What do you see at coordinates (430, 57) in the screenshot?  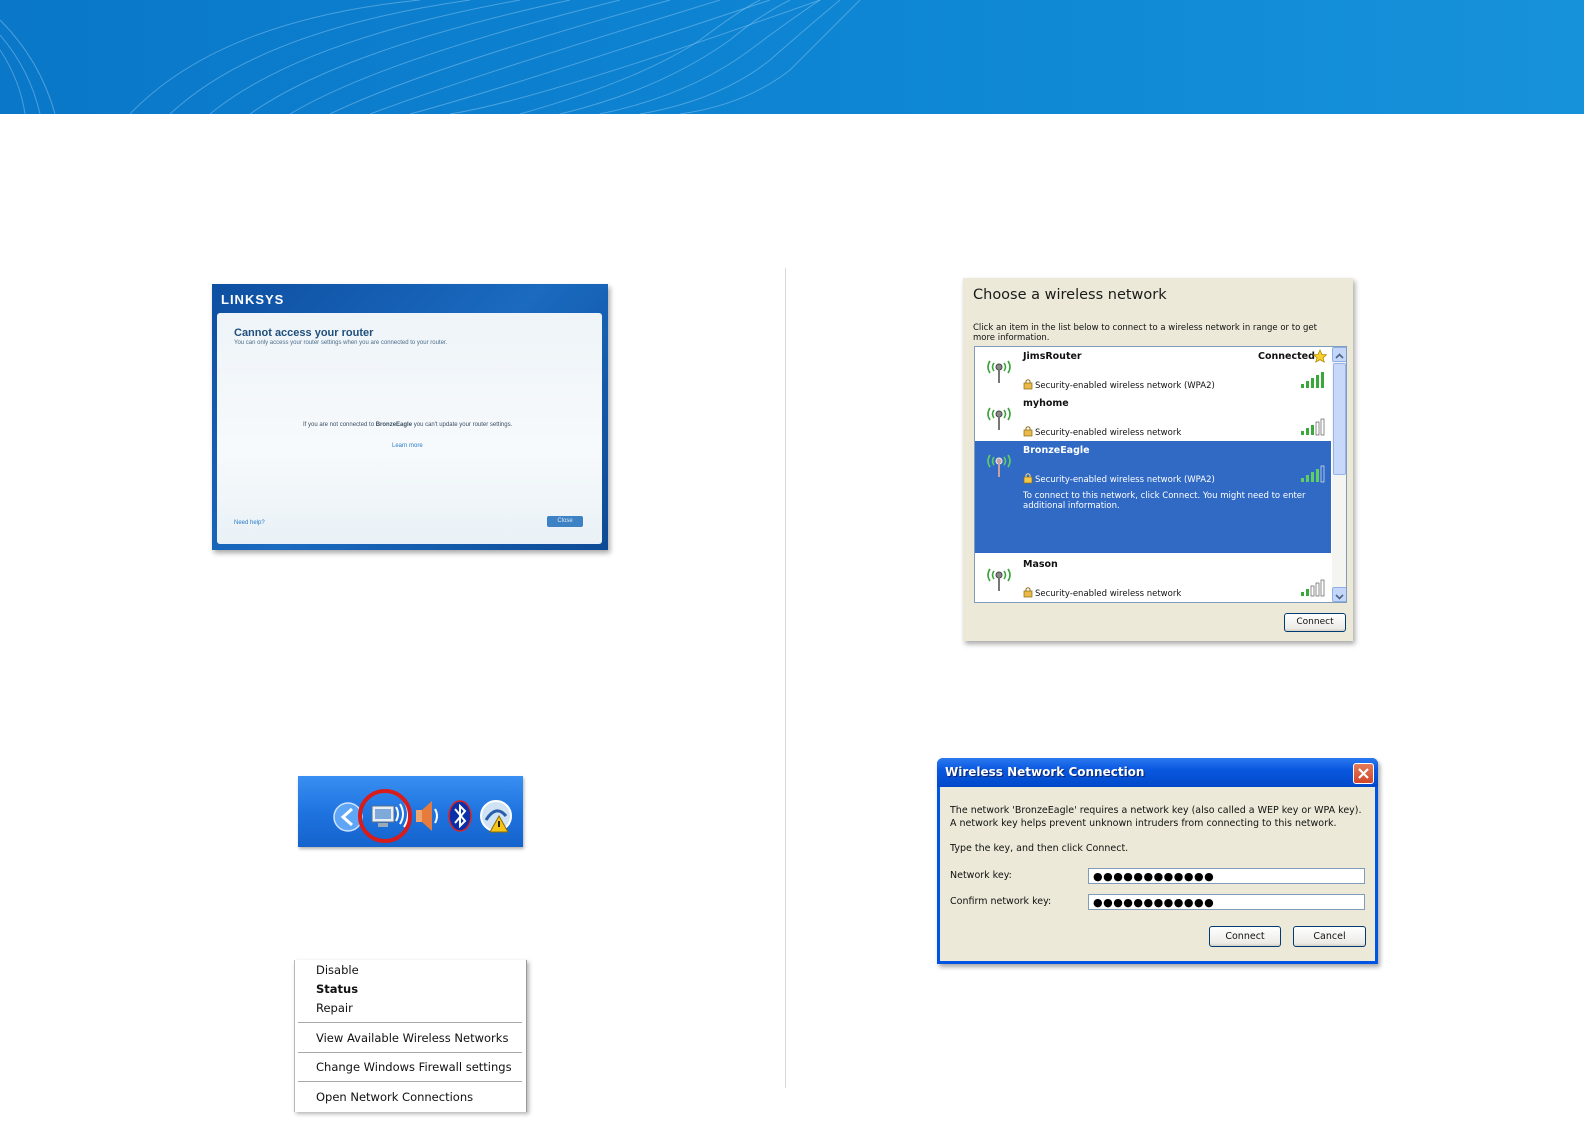 I see `banner-wave-graphic` at bounding box center [430, 57].